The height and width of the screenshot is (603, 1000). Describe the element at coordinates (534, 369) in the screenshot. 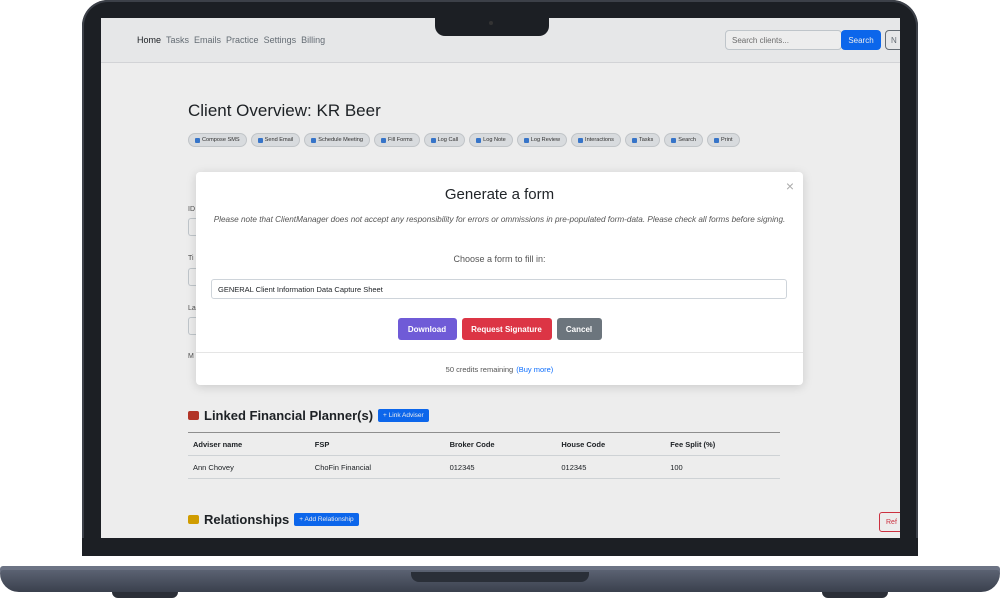

I see `buy-more-link: (Buy more)` at that location.